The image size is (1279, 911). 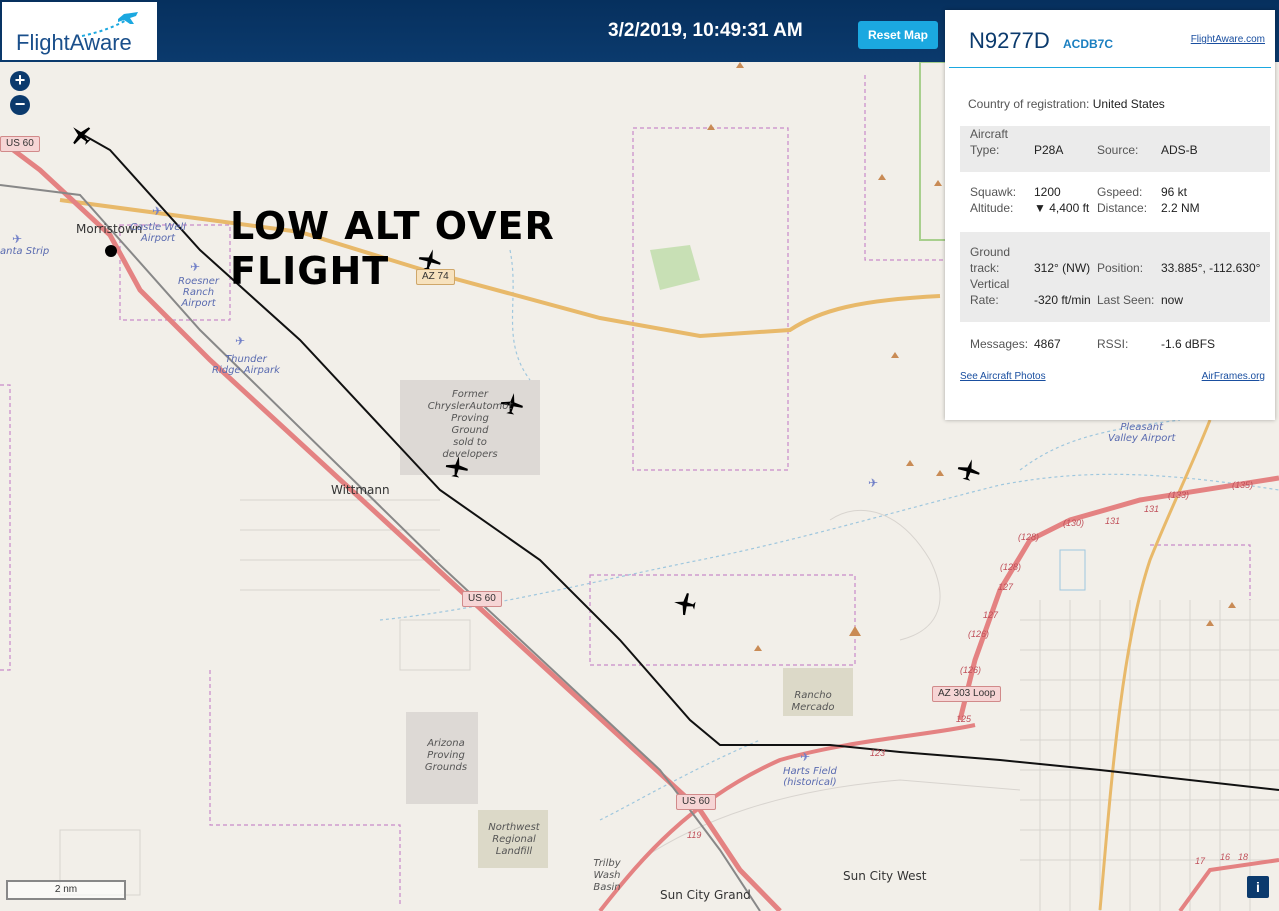 I want to click on type-source-row: Aircraft Type: P28A Source: ADS-B, so click(x=1115, y=149).